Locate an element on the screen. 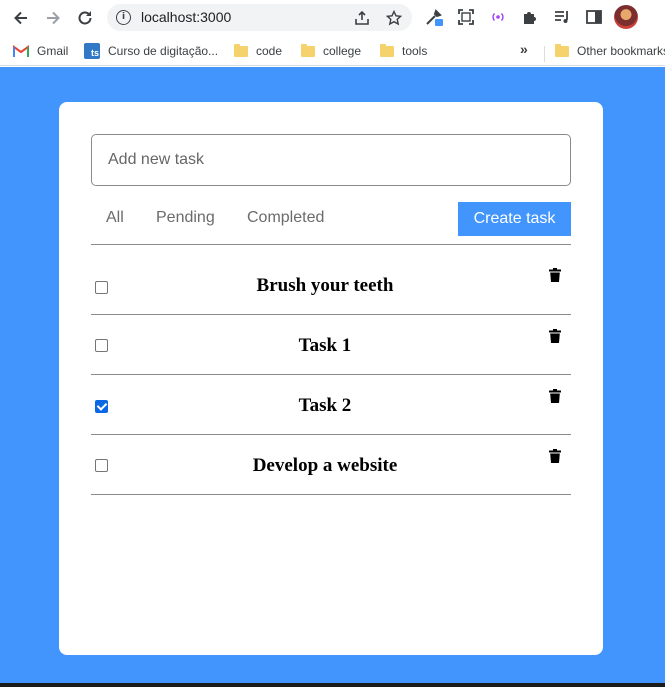  header-divider is located at coordinates (331, 244).